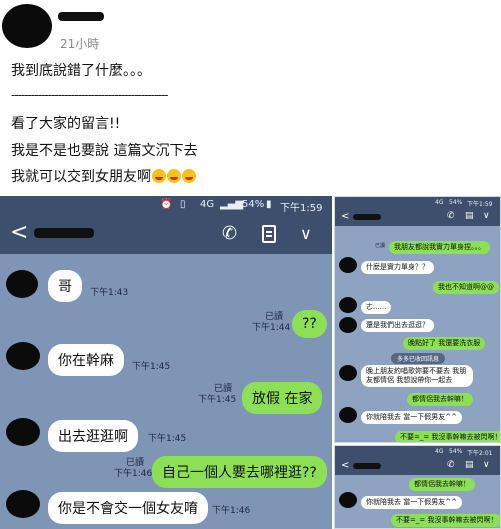  I want to click on message-bubble-out: 晚點好了 我還要洗衣服, so click(444, 343).